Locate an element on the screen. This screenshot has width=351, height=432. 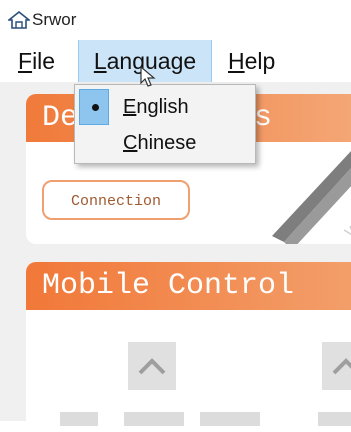
menu-item-chinese: Chinese is located at coordinates (164, 143).